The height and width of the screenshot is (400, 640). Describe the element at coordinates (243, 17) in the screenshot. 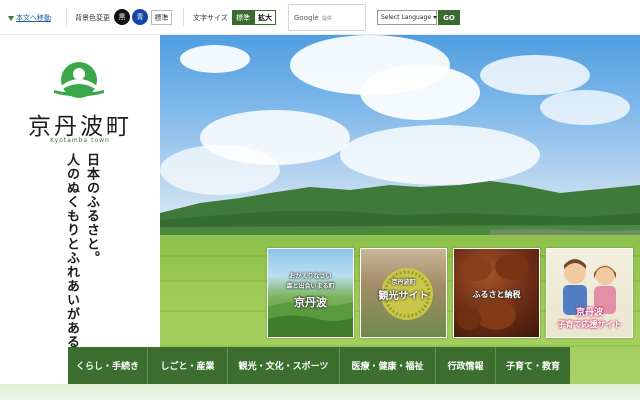

I see `font-standard-button: 標準` at that location.